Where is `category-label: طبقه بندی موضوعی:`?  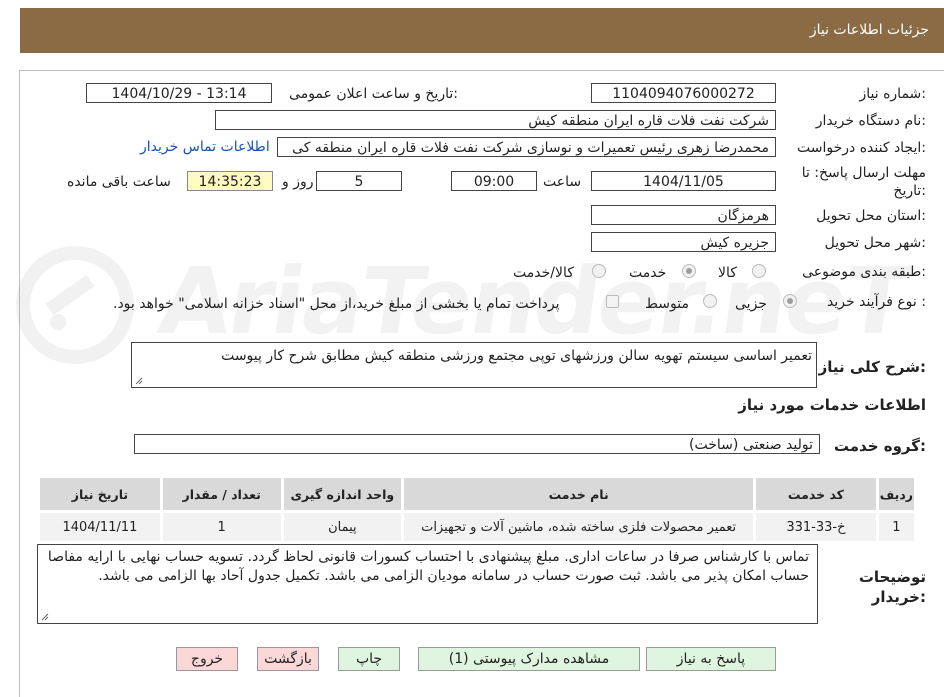 category-label: طبقه بندی موضوعی: is located at coordinates (864, 272).